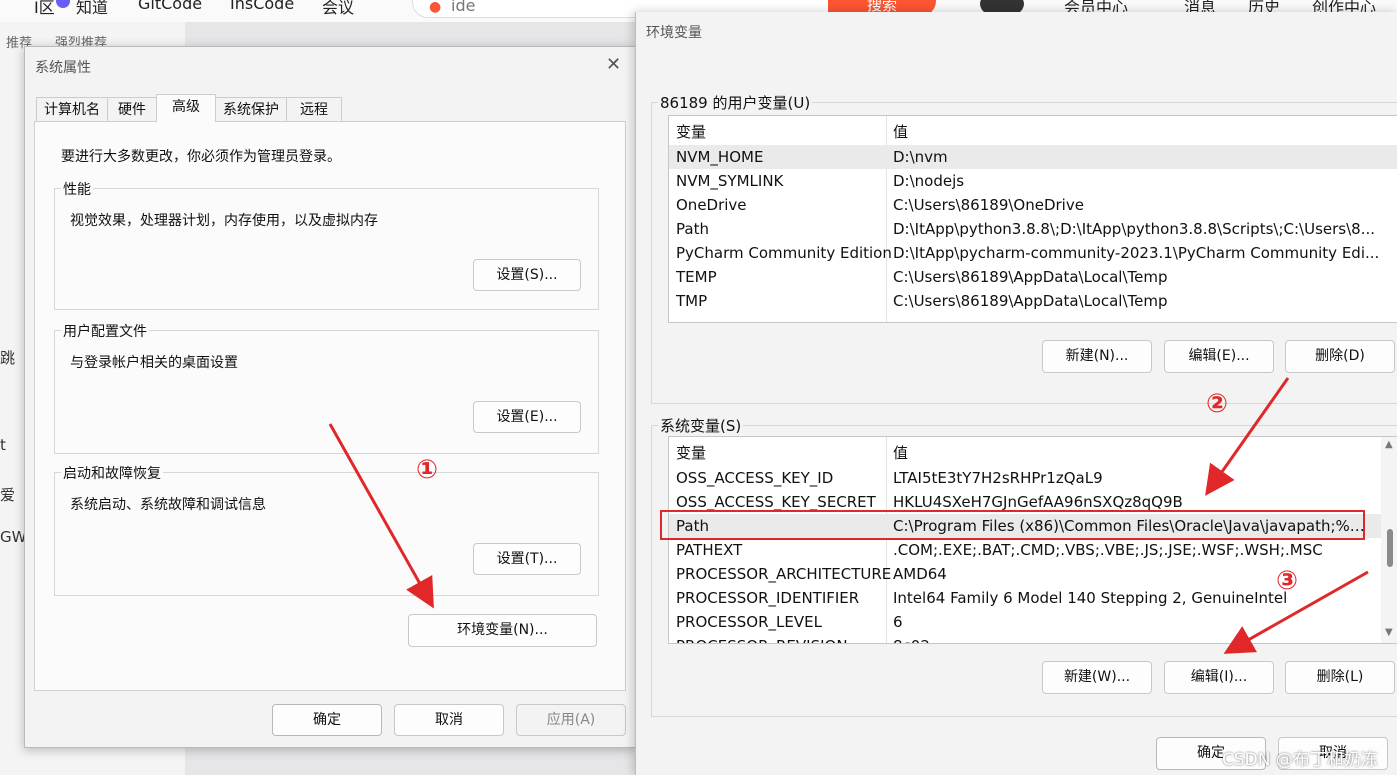  What do you see at coordinates (1287, 581) in the screenshot?
I see `annotation-3: ③` at bounding box center [1287, 581].